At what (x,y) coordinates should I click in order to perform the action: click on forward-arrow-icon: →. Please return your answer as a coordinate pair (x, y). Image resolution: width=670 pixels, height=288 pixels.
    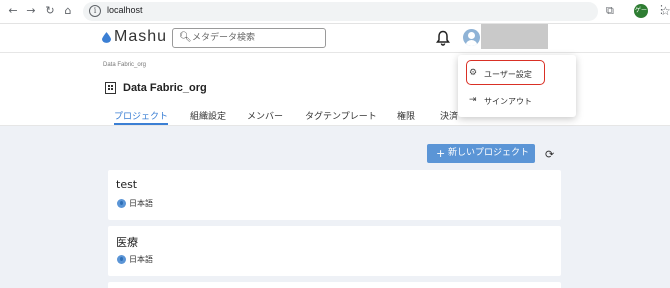
    Looking at the image, I should click on (31, 11).